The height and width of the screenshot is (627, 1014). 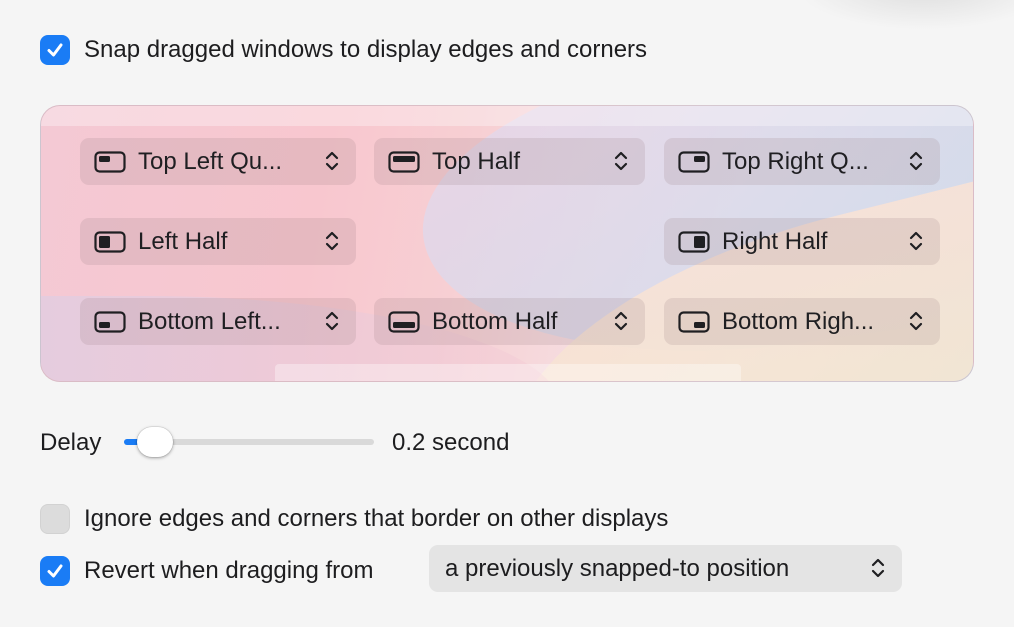 I want to click on revert-position-select: a previously snapped-to position, so click(x=665, y=568).